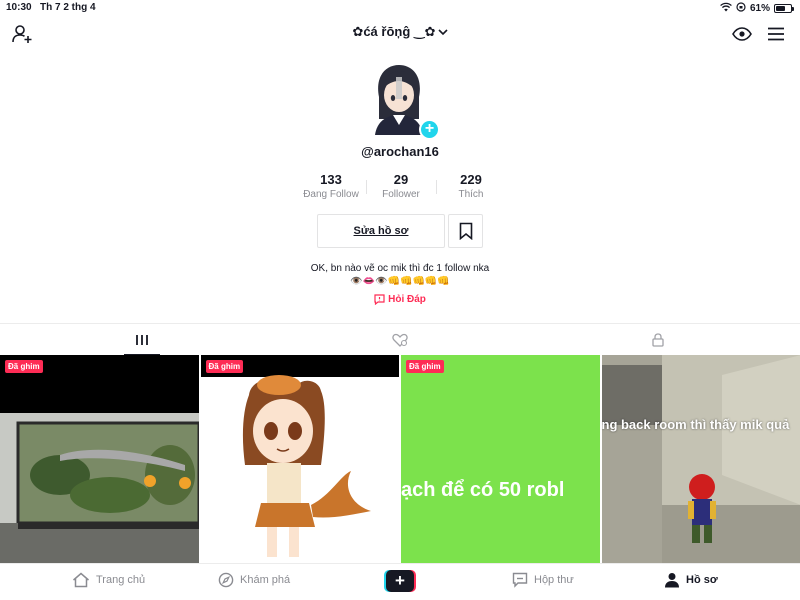 The image size is (800, 600). Describe the element at coordinates (401, 194) in the screenshot. I see `stat-followers-label: Follower` at that location.